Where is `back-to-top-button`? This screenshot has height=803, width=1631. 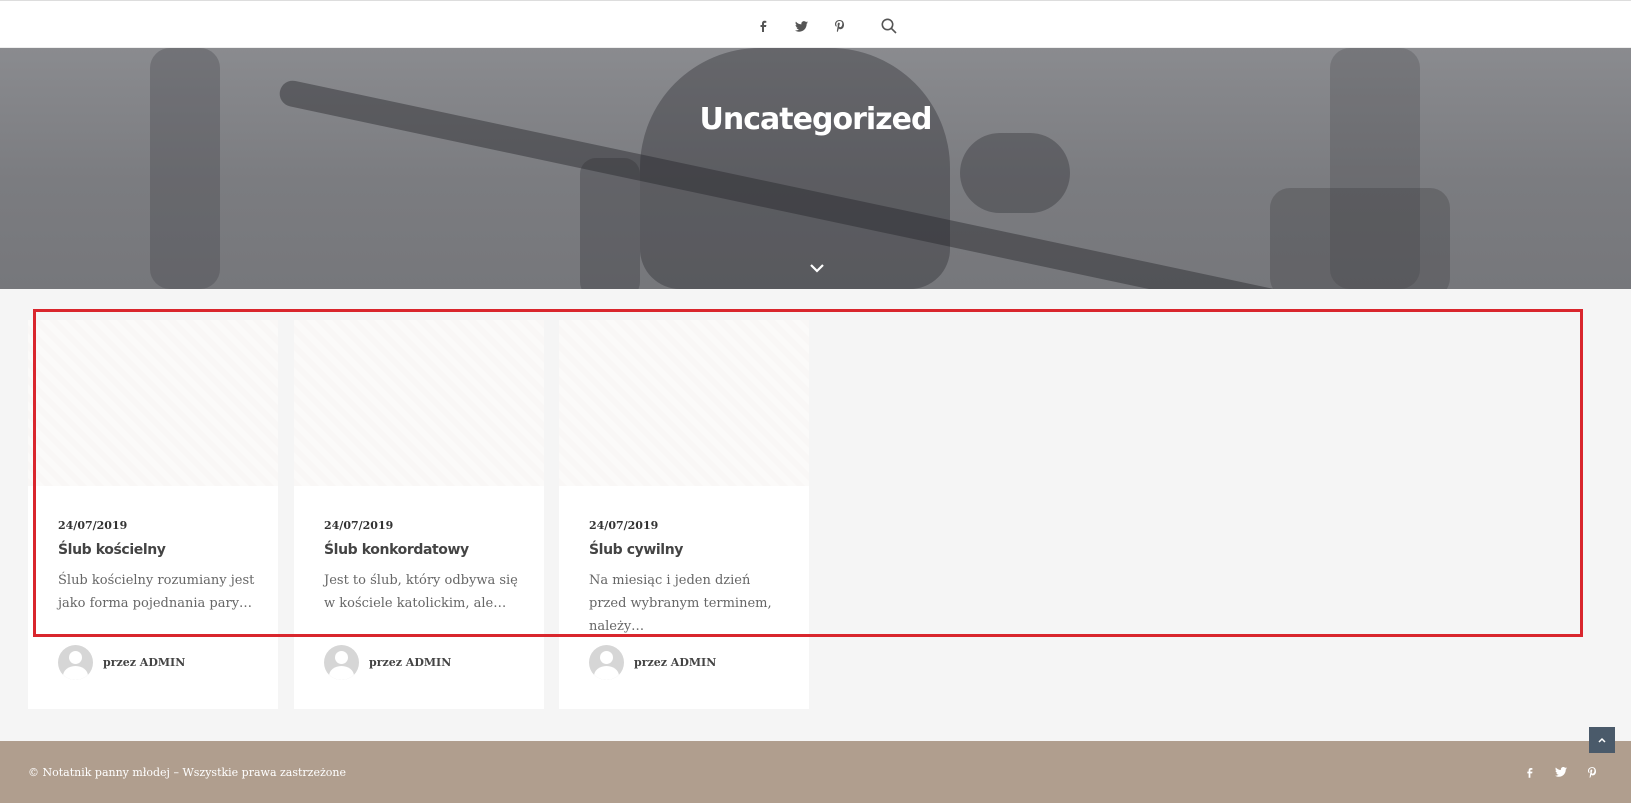 back-to-top-button is located at coordinates (1602, 740).